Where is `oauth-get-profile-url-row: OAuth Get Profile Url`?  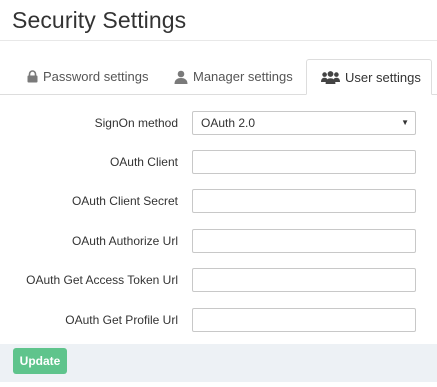
oauth-get-profile-url-row: OAuth Get Profile Url is located at coordinates (218, 320).